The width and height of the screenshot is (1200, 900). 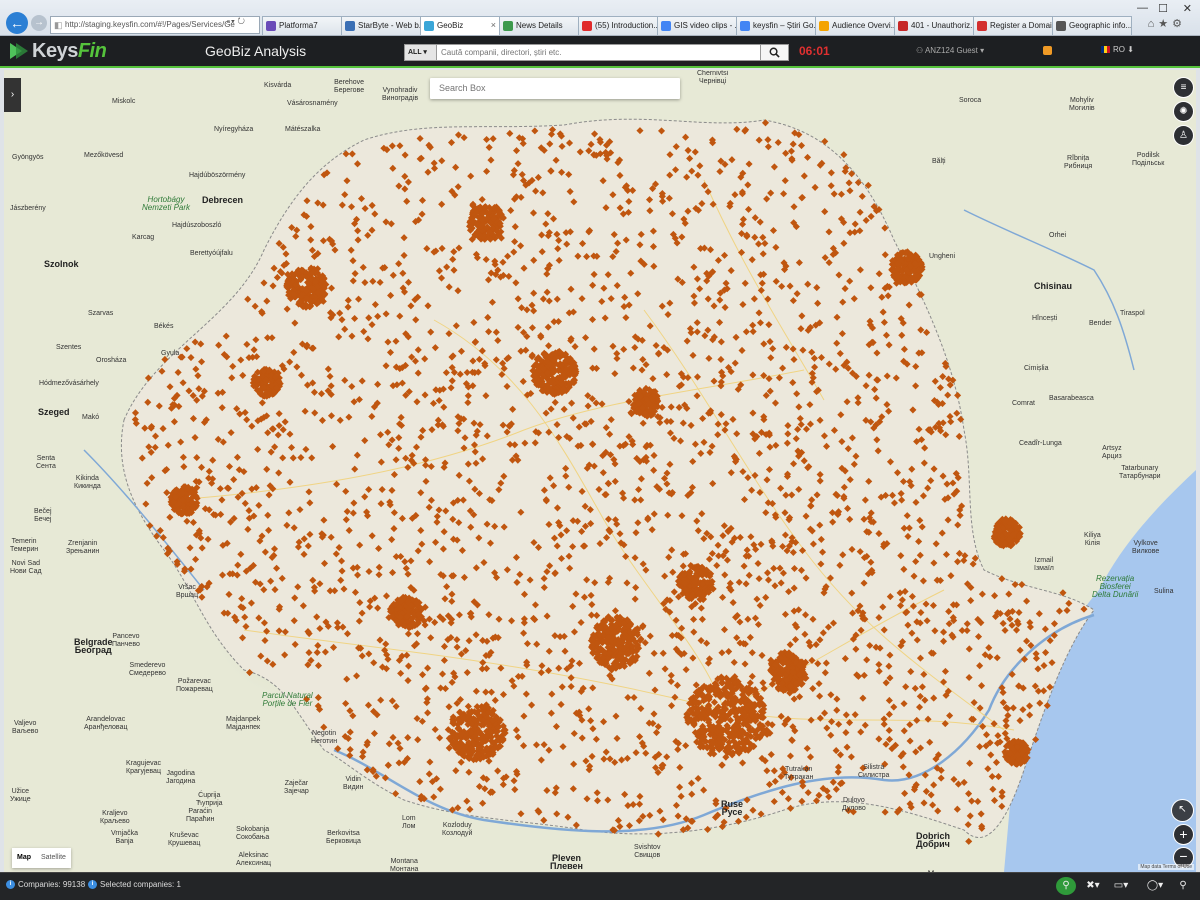 I want to click on tab-label: Platforma7, so click(x=298, y=25).